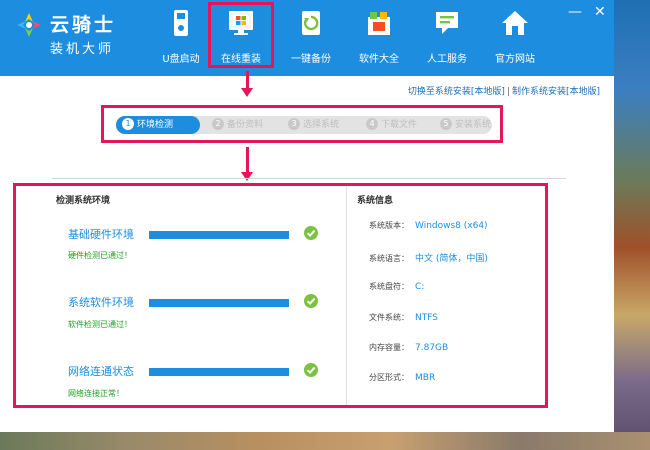  I want to click on sysinfo-value: 7.87GB, so click(432, 348).